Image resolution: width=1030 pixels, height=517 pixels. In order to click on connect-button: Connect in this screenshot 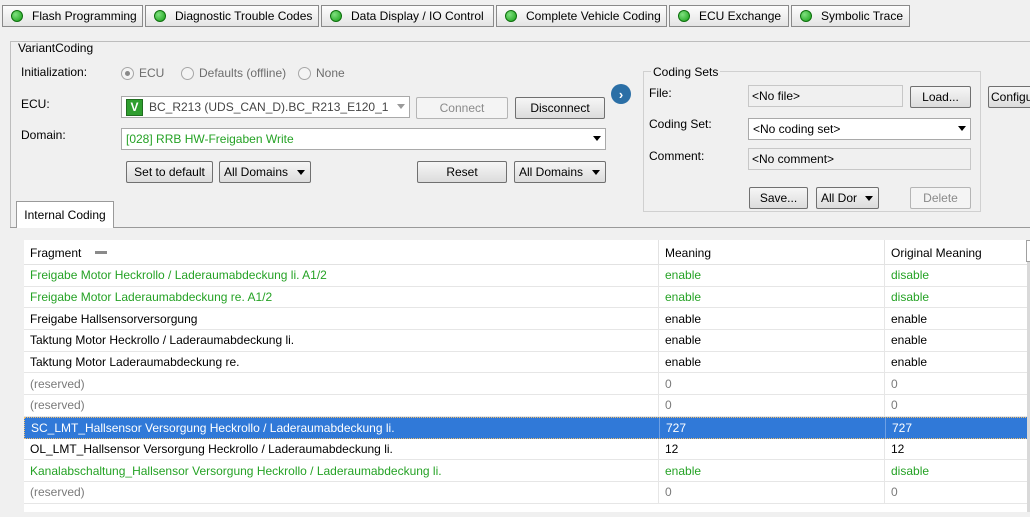, I will do `click(462, 108)`.